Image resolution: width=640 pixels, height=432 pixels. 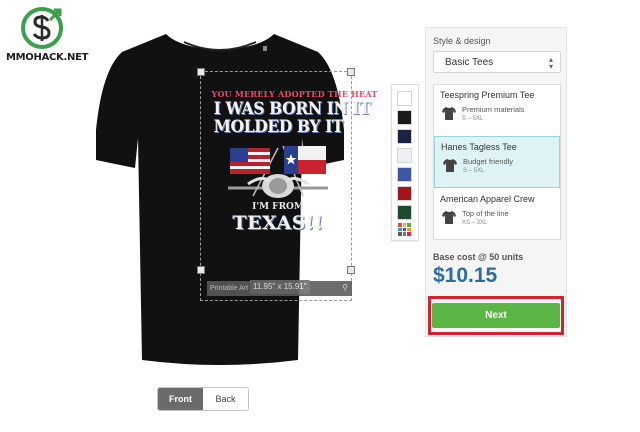 I want to click on product-name: American Apparel Crew, so click(x=487, y=199).